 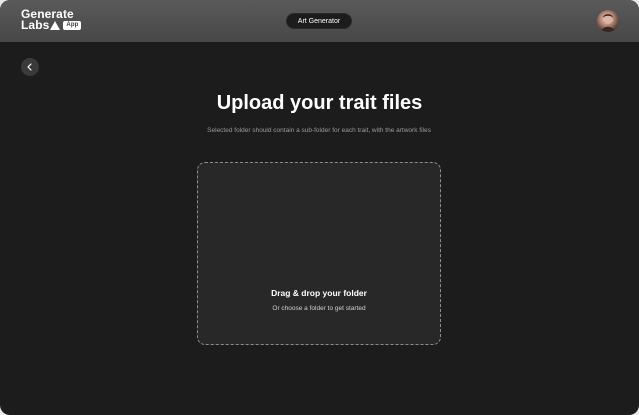 What do you see at coordinates (319, 103) in the screenshot?
I see `page-title: Upload your trait files` at bounding box center [319, 103].